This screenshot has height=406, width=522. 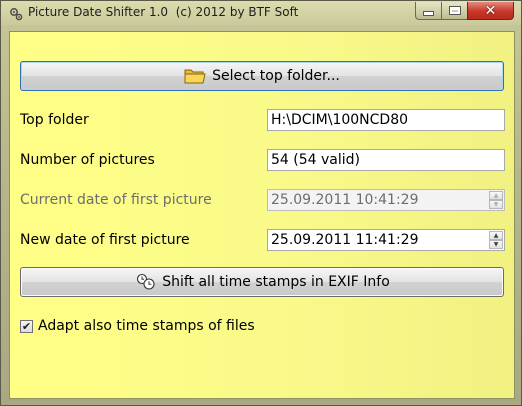 I want to click on folder-icon, so click(x=195, y=76).